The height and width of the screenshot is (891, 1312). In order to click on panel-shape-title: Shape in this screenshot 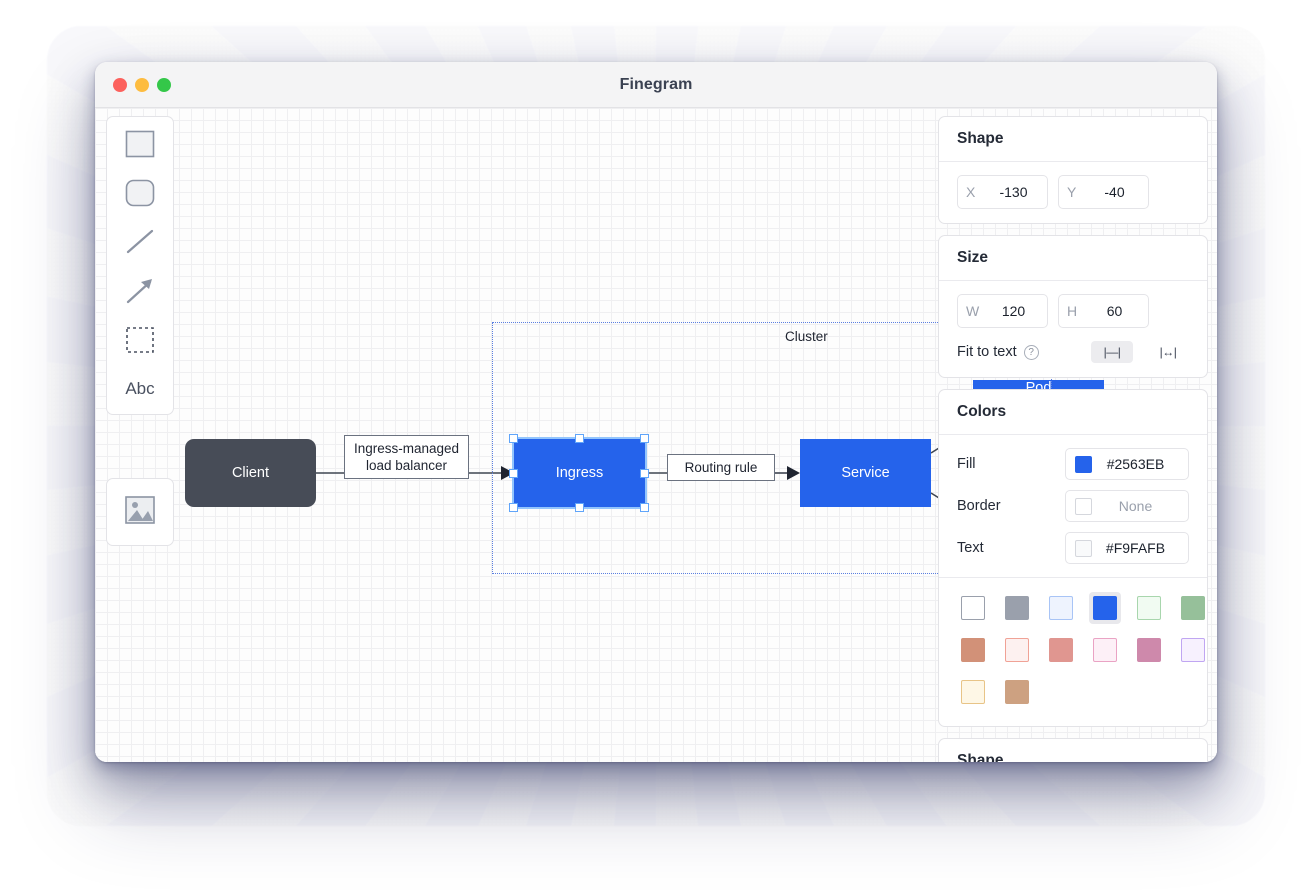, I will do `click(1073, 139)`.